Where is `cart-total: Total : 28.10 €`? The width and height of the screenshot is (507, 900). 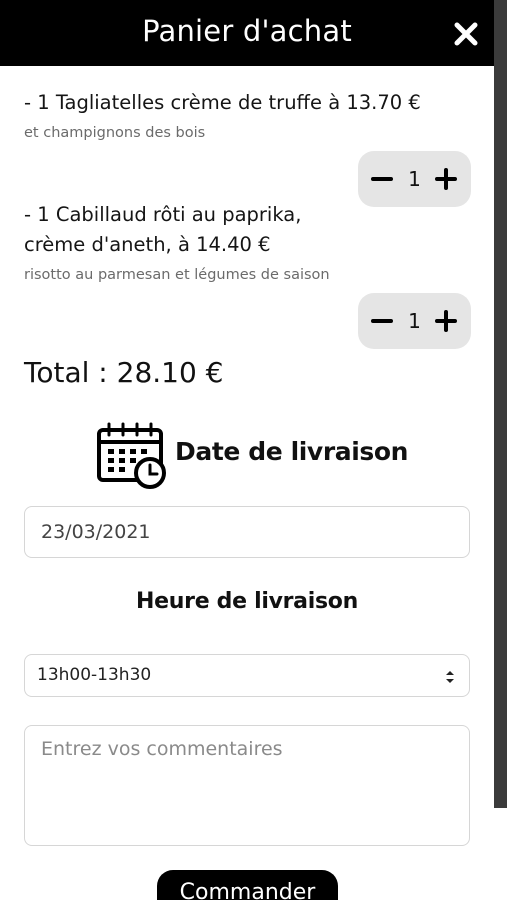 cart-total: Total : 28.10 € is located at coordinates (124, 372).